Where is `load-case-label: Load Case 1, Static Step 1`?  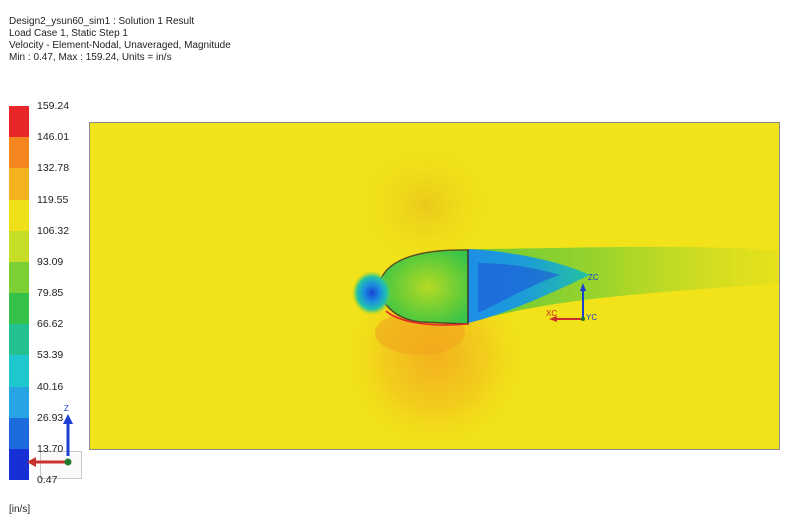
load-case-label: Load Case 1, Static Step 1 is located at coordinates (68, 33).